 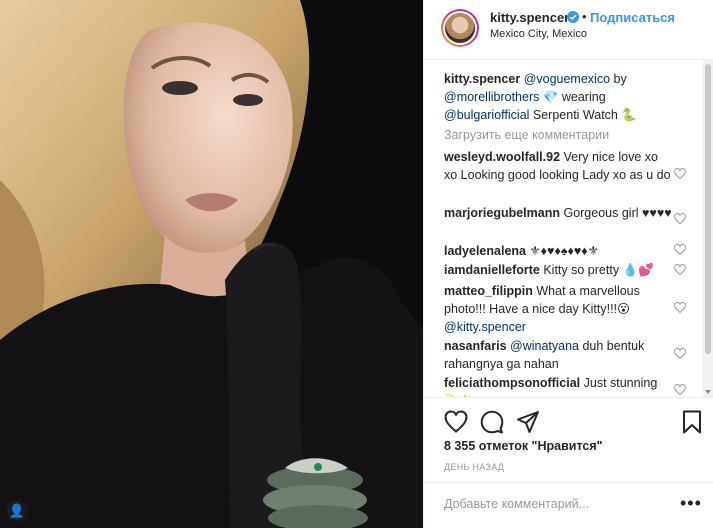 What do you see at coordinates (562, 251) in the screenshot?
I see `comment-text: ⚜♦♥♦♠♦♥♦⚜` at bounding box center [562, 251].